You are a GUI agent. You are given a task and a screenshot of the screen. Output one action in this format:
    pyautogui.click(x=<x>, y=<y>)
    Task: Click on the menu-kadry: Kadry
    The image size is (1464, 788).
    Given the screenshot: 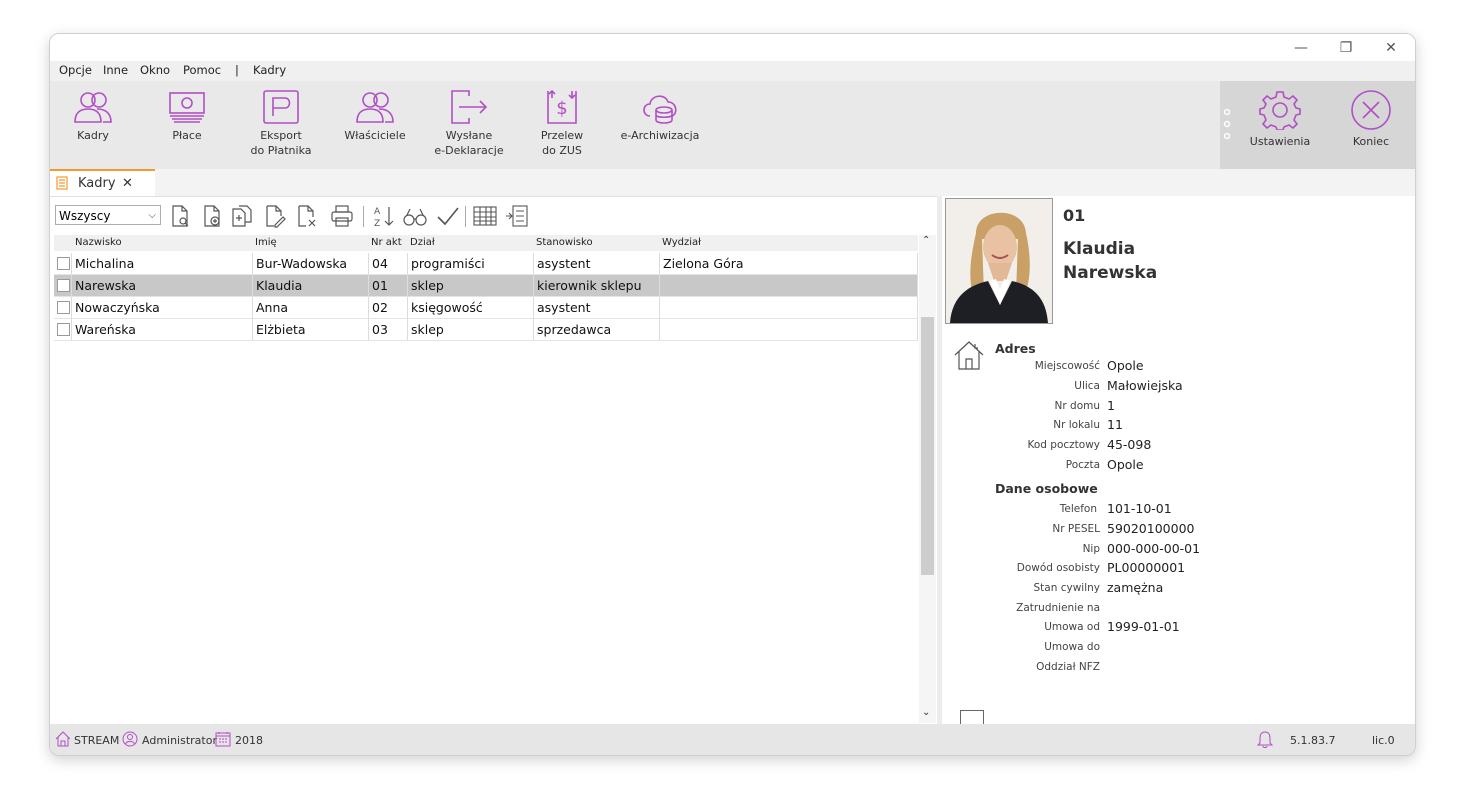 What is the action you would take?
    pyautogui.click(x=269, y=70)
    